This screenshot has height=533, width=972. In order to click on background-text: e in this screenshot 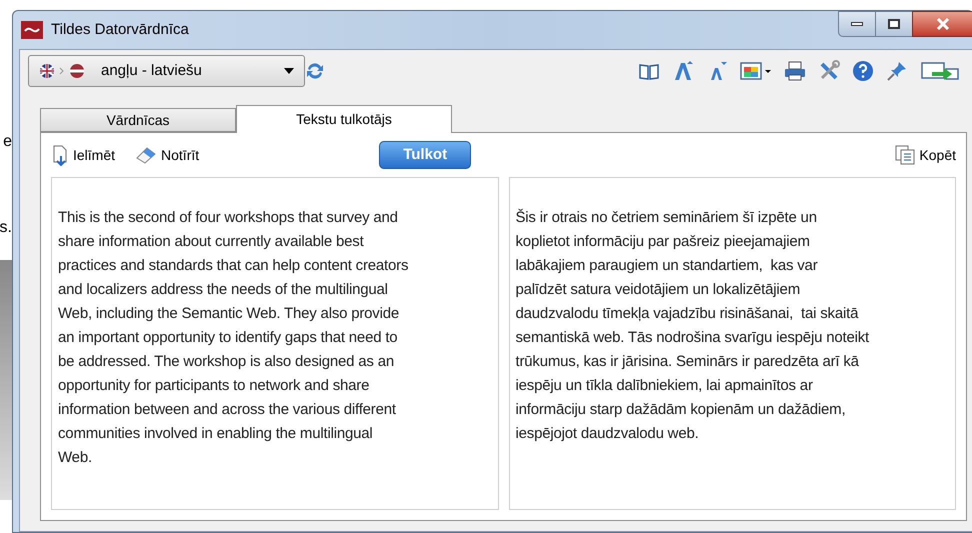, I will do `click(7, 142)`.